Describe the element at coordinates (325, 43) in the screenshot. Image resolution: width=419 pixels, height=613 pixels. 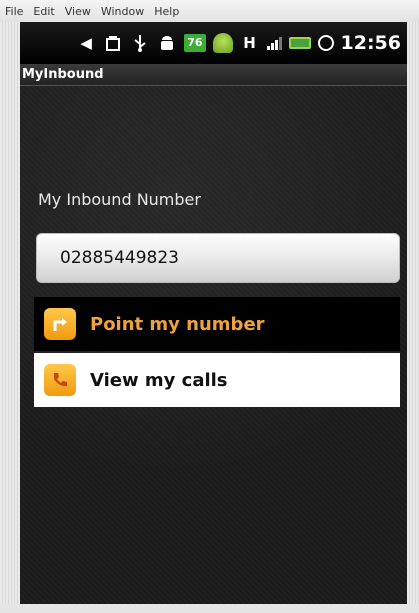
I see `alarm-icon` at that location.